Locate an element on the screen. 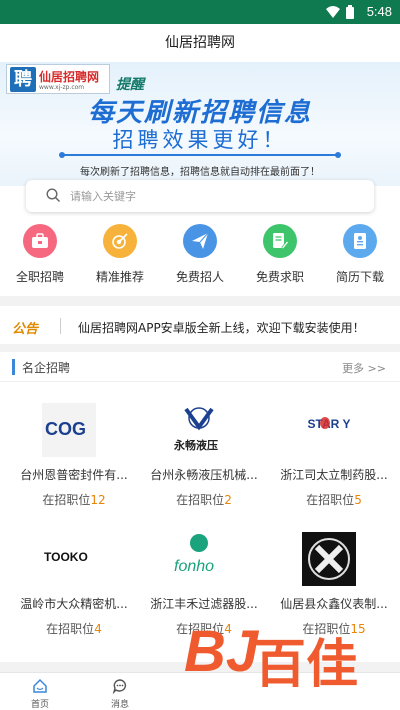 Image resolution: width=400 pixels, height=710 pixels. category-free-hire: 免费招人 is located at coordinates (200, 256).